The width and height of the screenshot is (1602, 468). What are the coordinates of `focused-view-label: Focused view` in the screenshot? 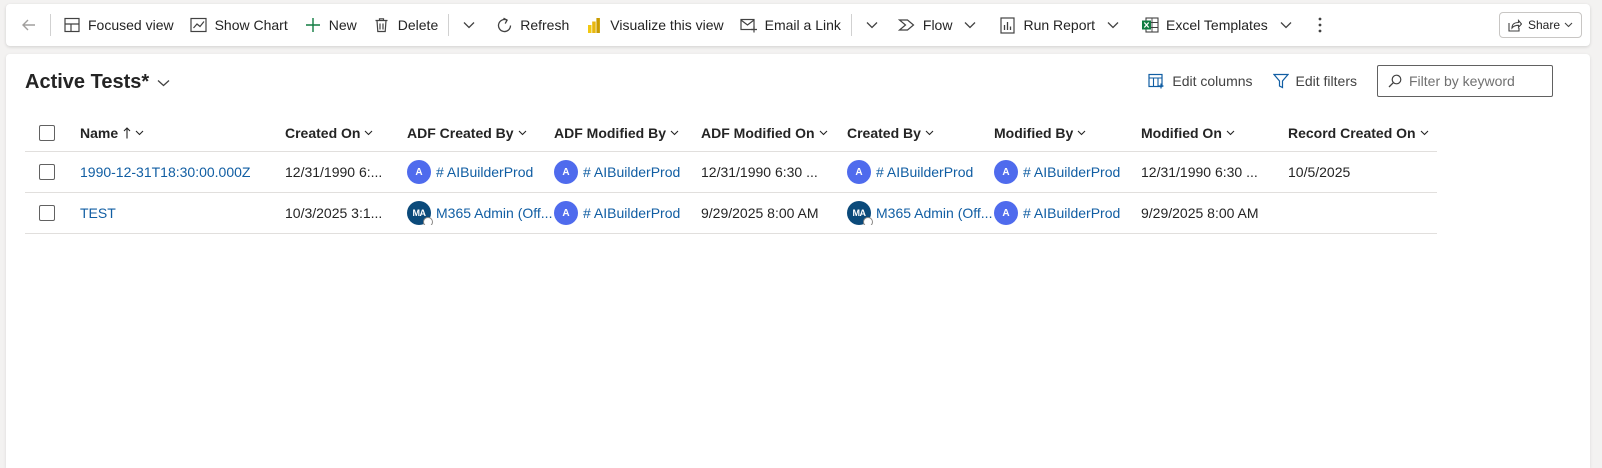 It's located at (131, 25).